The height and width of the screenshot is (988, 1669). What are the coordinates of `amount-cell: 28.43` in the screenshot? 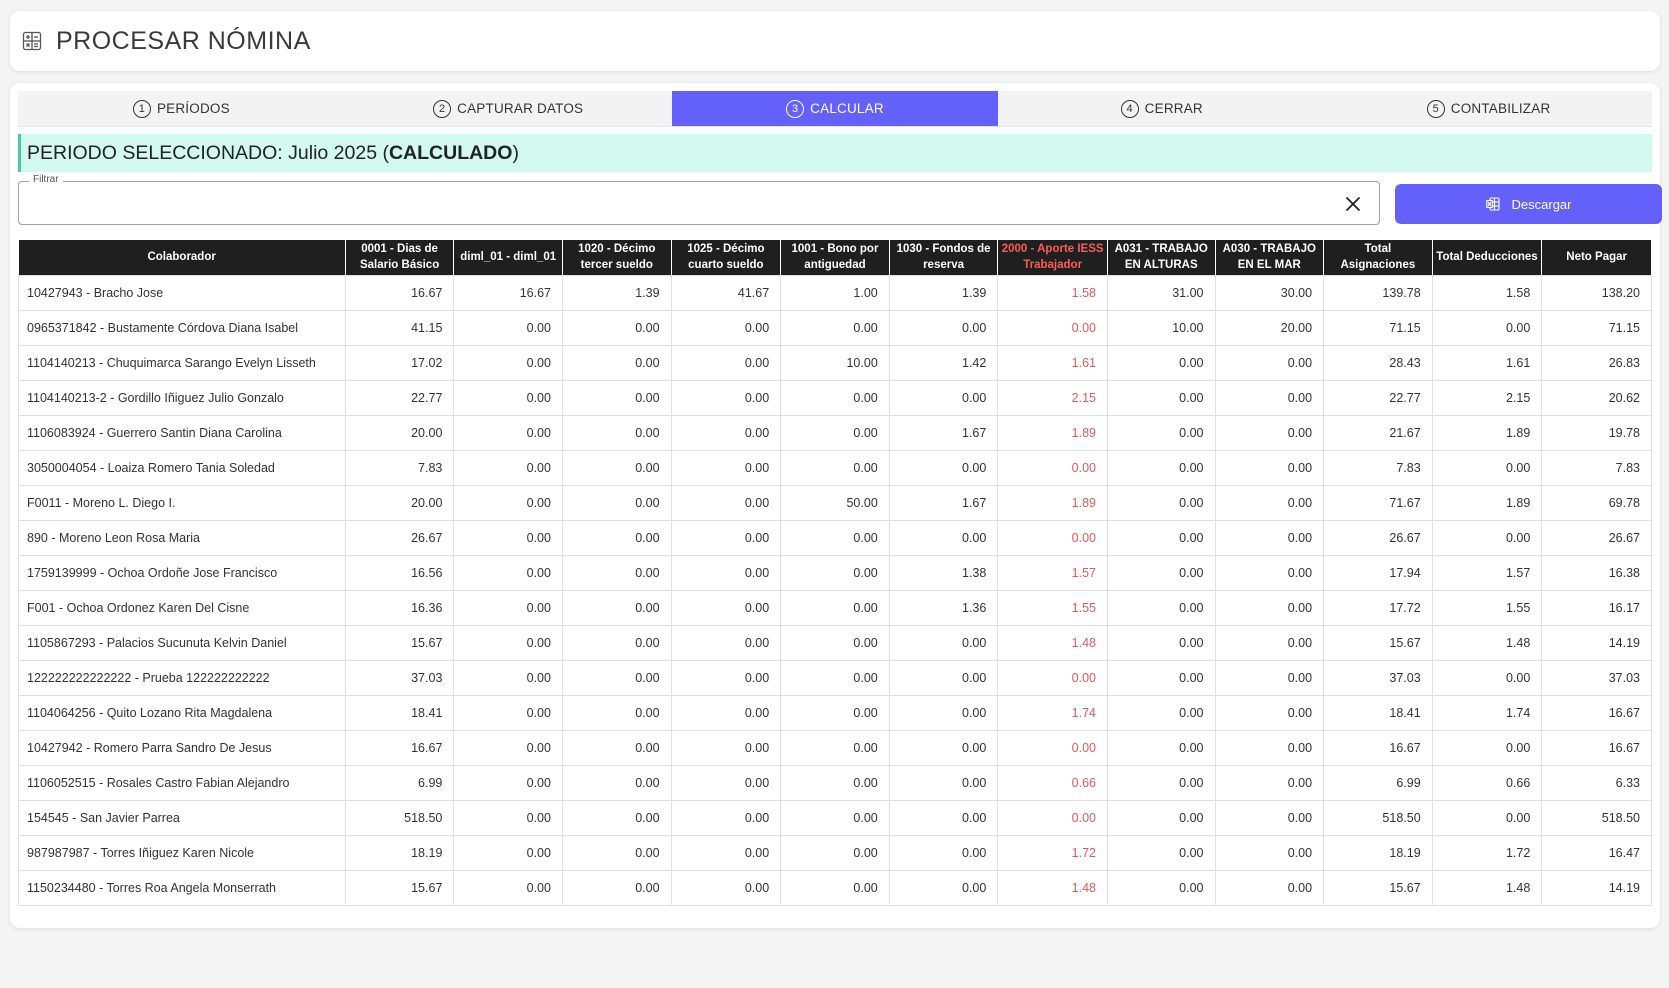 It's located at (1378, 362).